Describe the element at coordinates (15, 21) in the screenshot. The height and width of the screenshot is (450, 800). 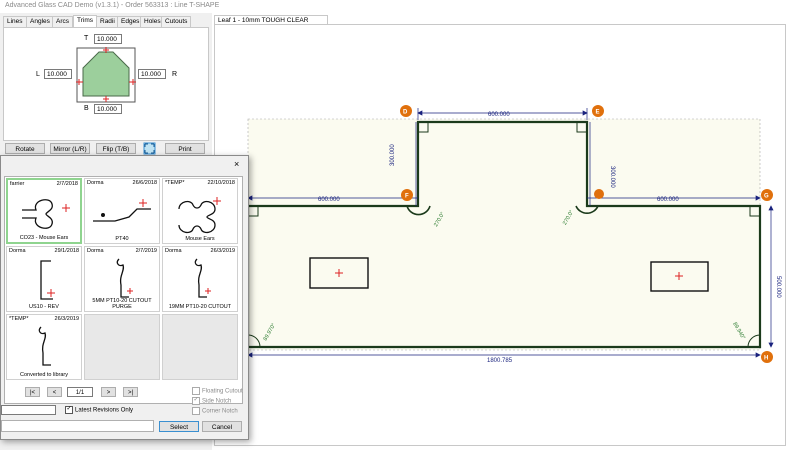
I see `tab-lines: Lines` at that location.